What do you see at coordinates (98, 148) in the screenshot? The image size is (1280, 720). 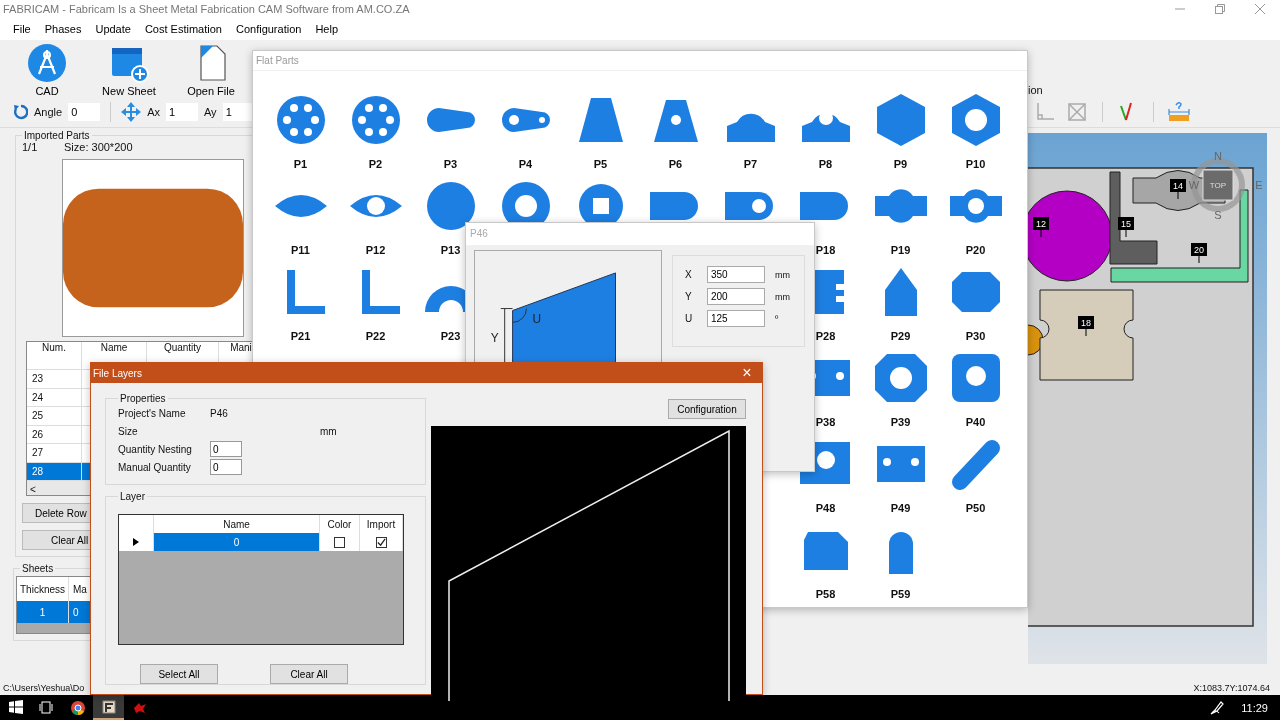 I see `size-label: Size: 300*200` at bounding box center [98, 148].